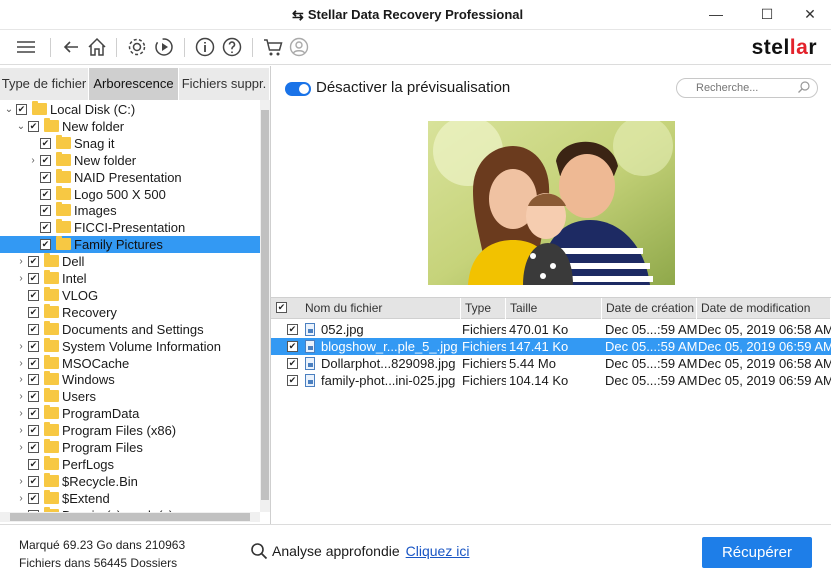 The width and height of the screenshot is (831, 578). What do you see at coordinates (44, 84) in the screenshot?
I see `tab-file-type: Type de fichier` at bounding box center [44, 84].